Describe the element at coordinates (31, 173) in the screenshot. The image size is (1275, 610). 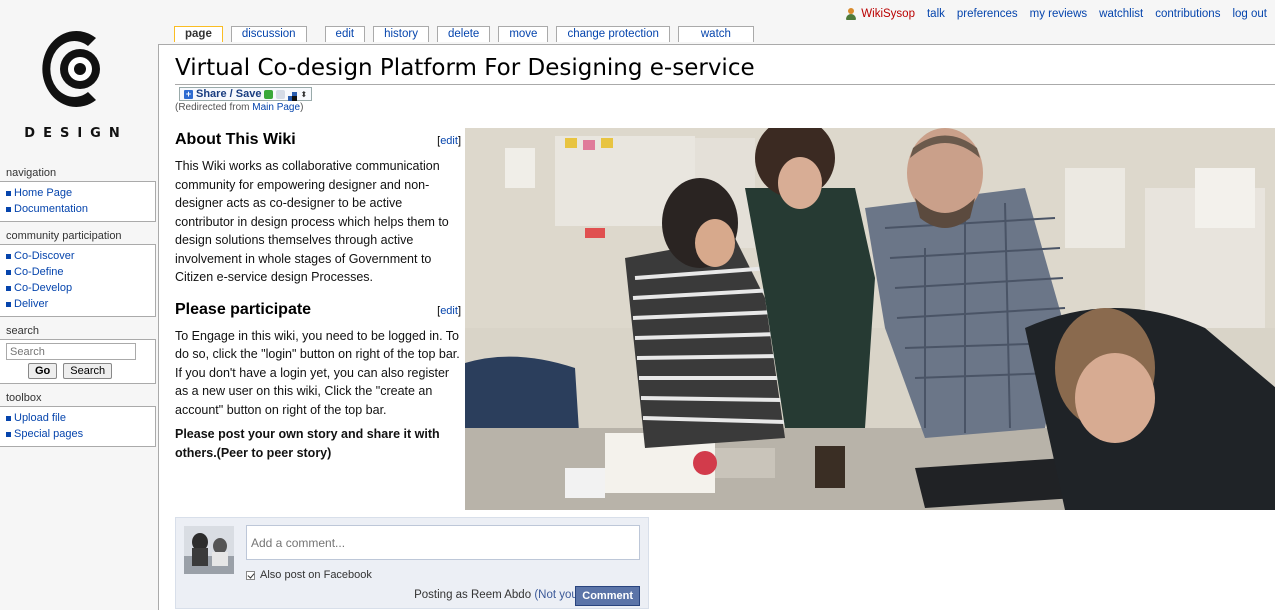
I see `navigation-title: navigation` at that location.